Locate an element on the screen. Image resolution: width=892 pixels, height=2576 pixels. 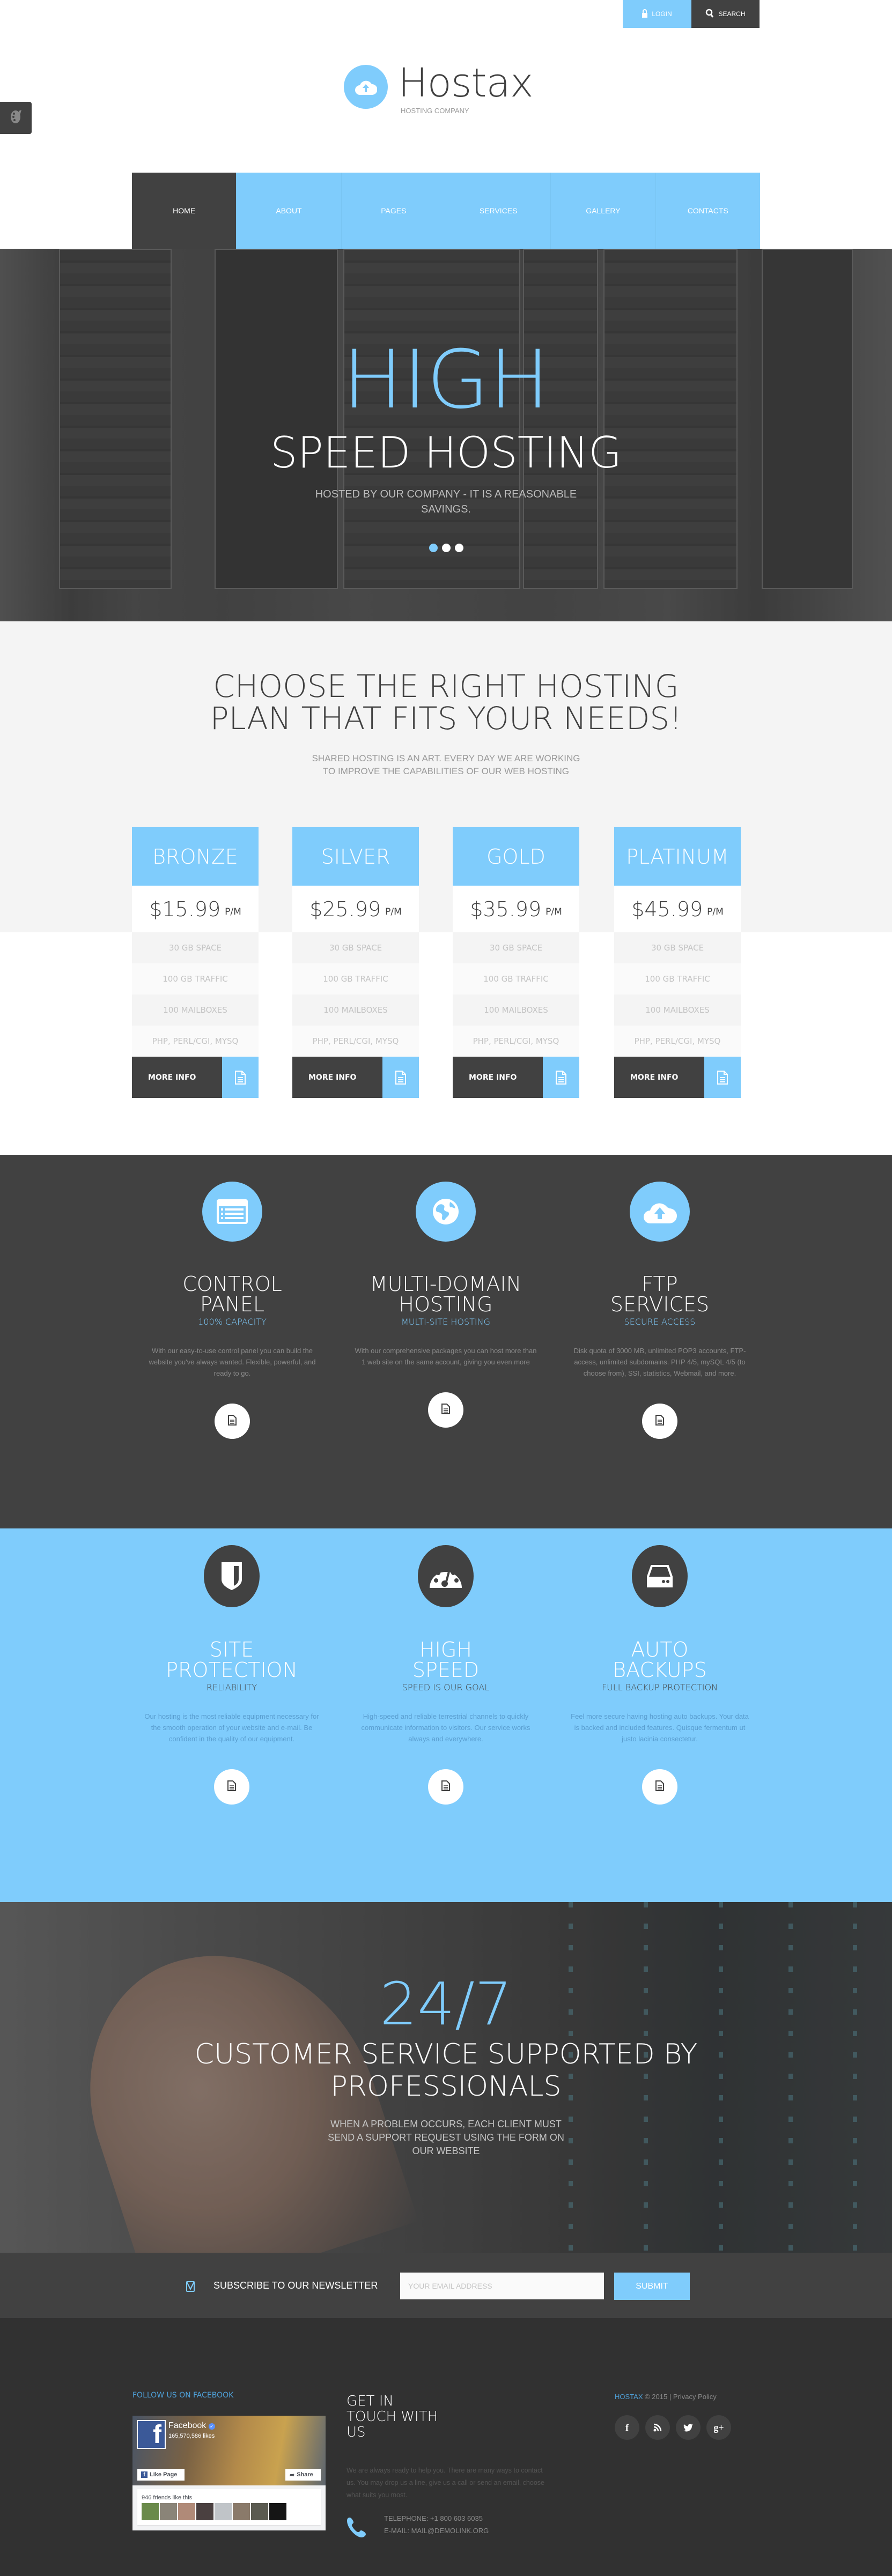
plan-price: $35.99 P/M is located at coordinates (516, 909).